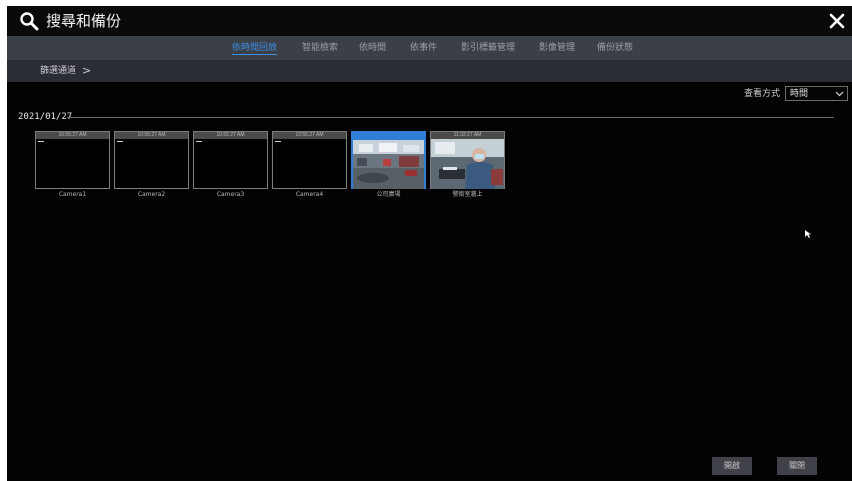 This screenshot has width=852, height=481. Describe the element at coordinates (429, 21) in the screenshot. I see `title-bar: 搜尋和備份` at that location.